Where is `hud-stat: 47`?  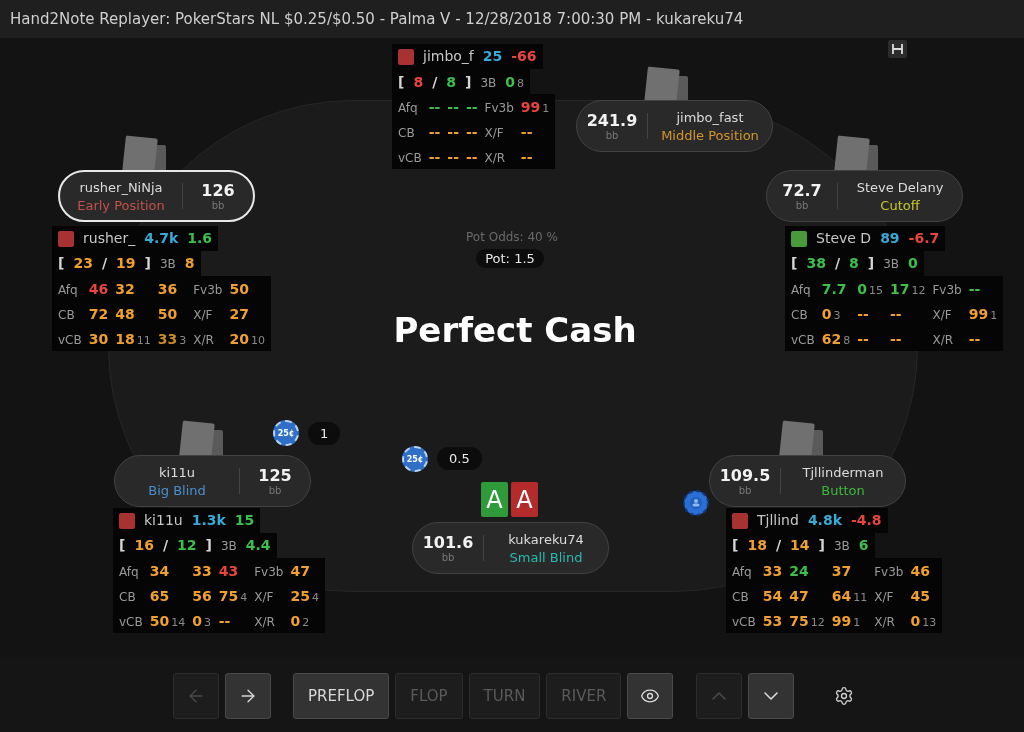
hud-stat: 47 is located at coordinates (300, 571).